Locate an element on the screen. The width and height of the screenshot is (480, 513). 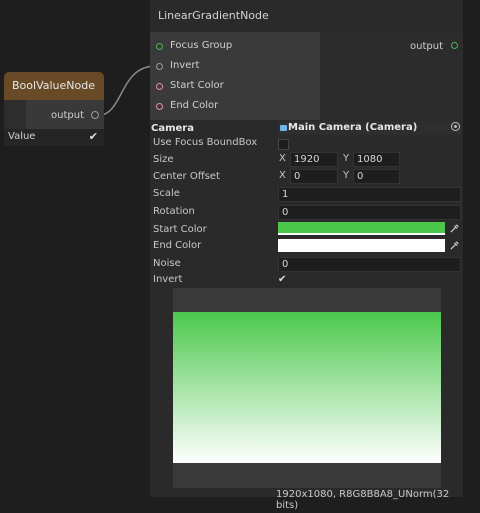
output-port is located at coordinates (454, 45).